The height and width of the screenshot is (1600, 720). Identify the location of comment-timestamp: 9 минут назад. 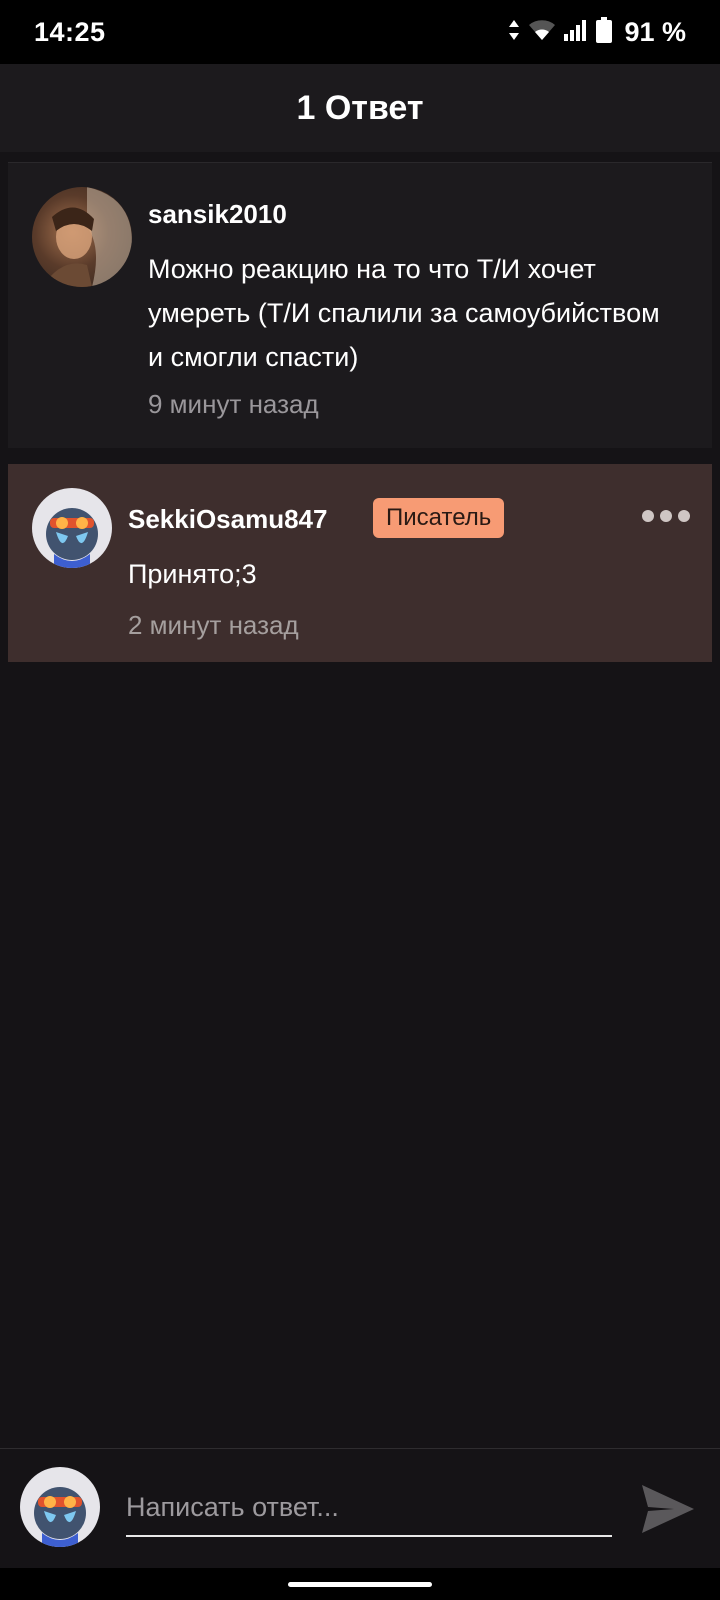
(233, 404).